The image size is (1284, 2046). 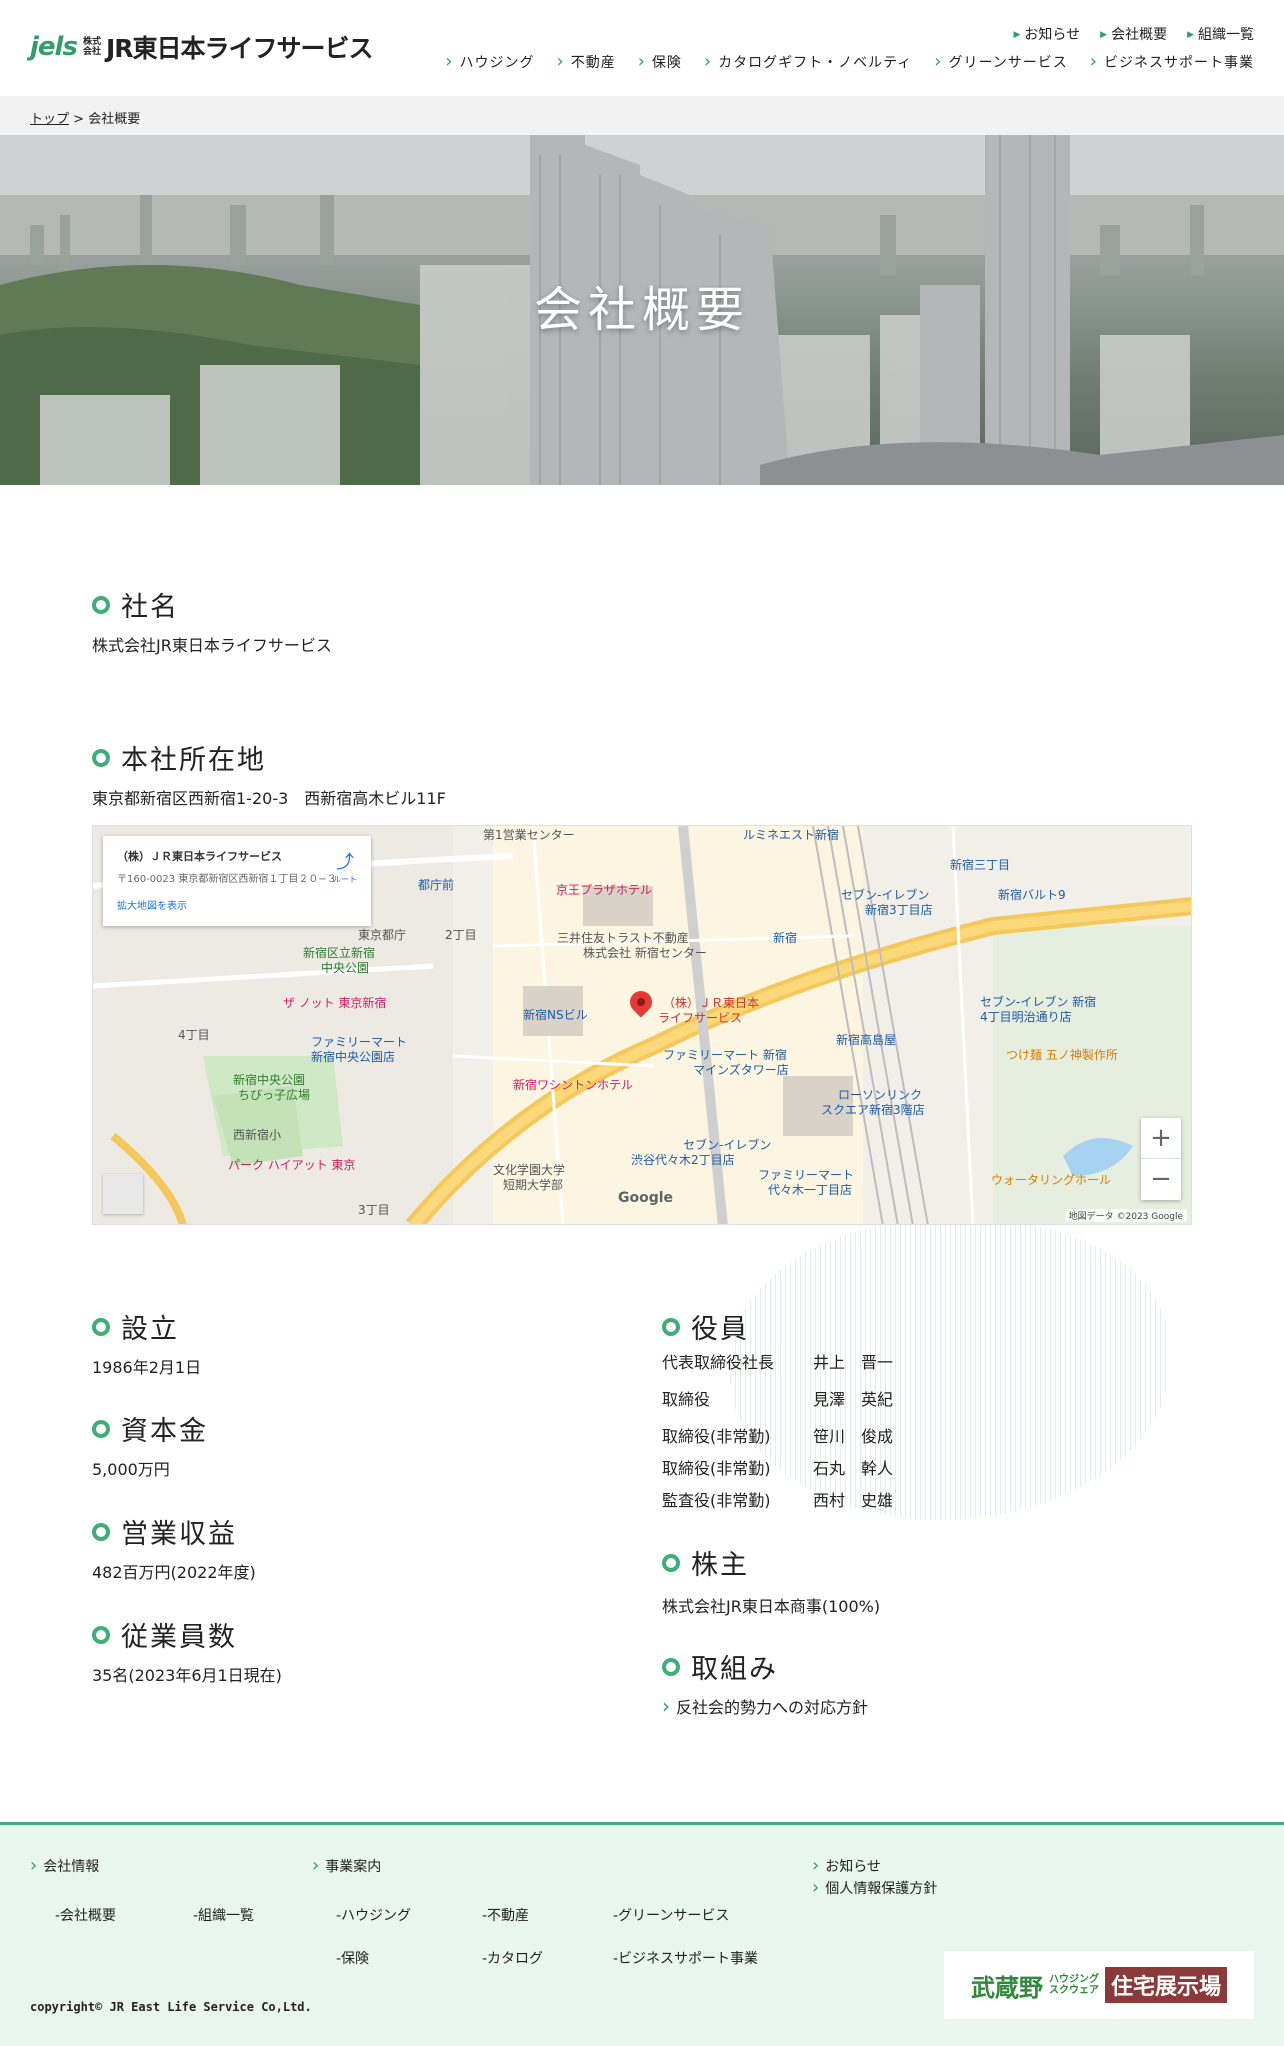 I want to click on footer-link-catalog: -カタログ, so click(x=512, y=1958).